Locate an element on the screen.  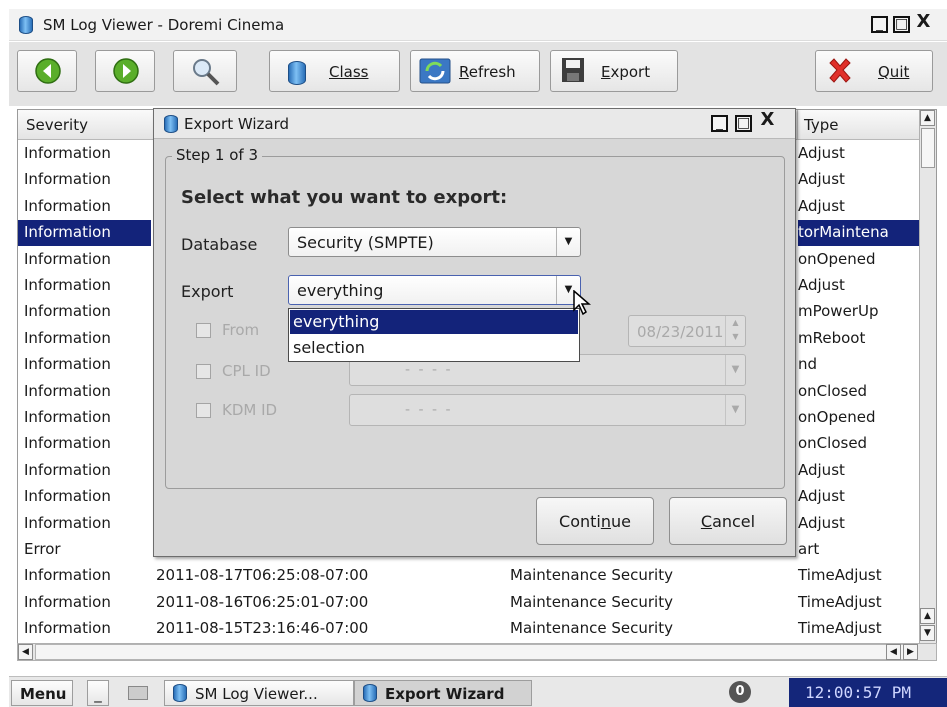
kdm-id-placeholder: - - - - is located at coordinates (429, 410).